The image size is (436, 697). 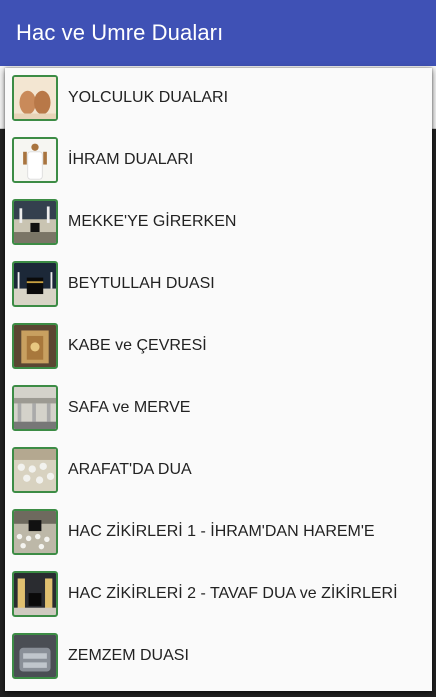 I want to click on menu-item-mekkeye-girerken: MEKKE'YE GİRERKEN, so click(x=218, y=223).